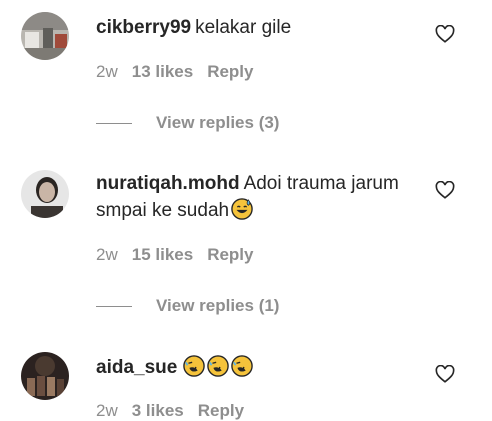  I want to click on comment-meta: 2w 3 likes Reply, so click(170, 411).